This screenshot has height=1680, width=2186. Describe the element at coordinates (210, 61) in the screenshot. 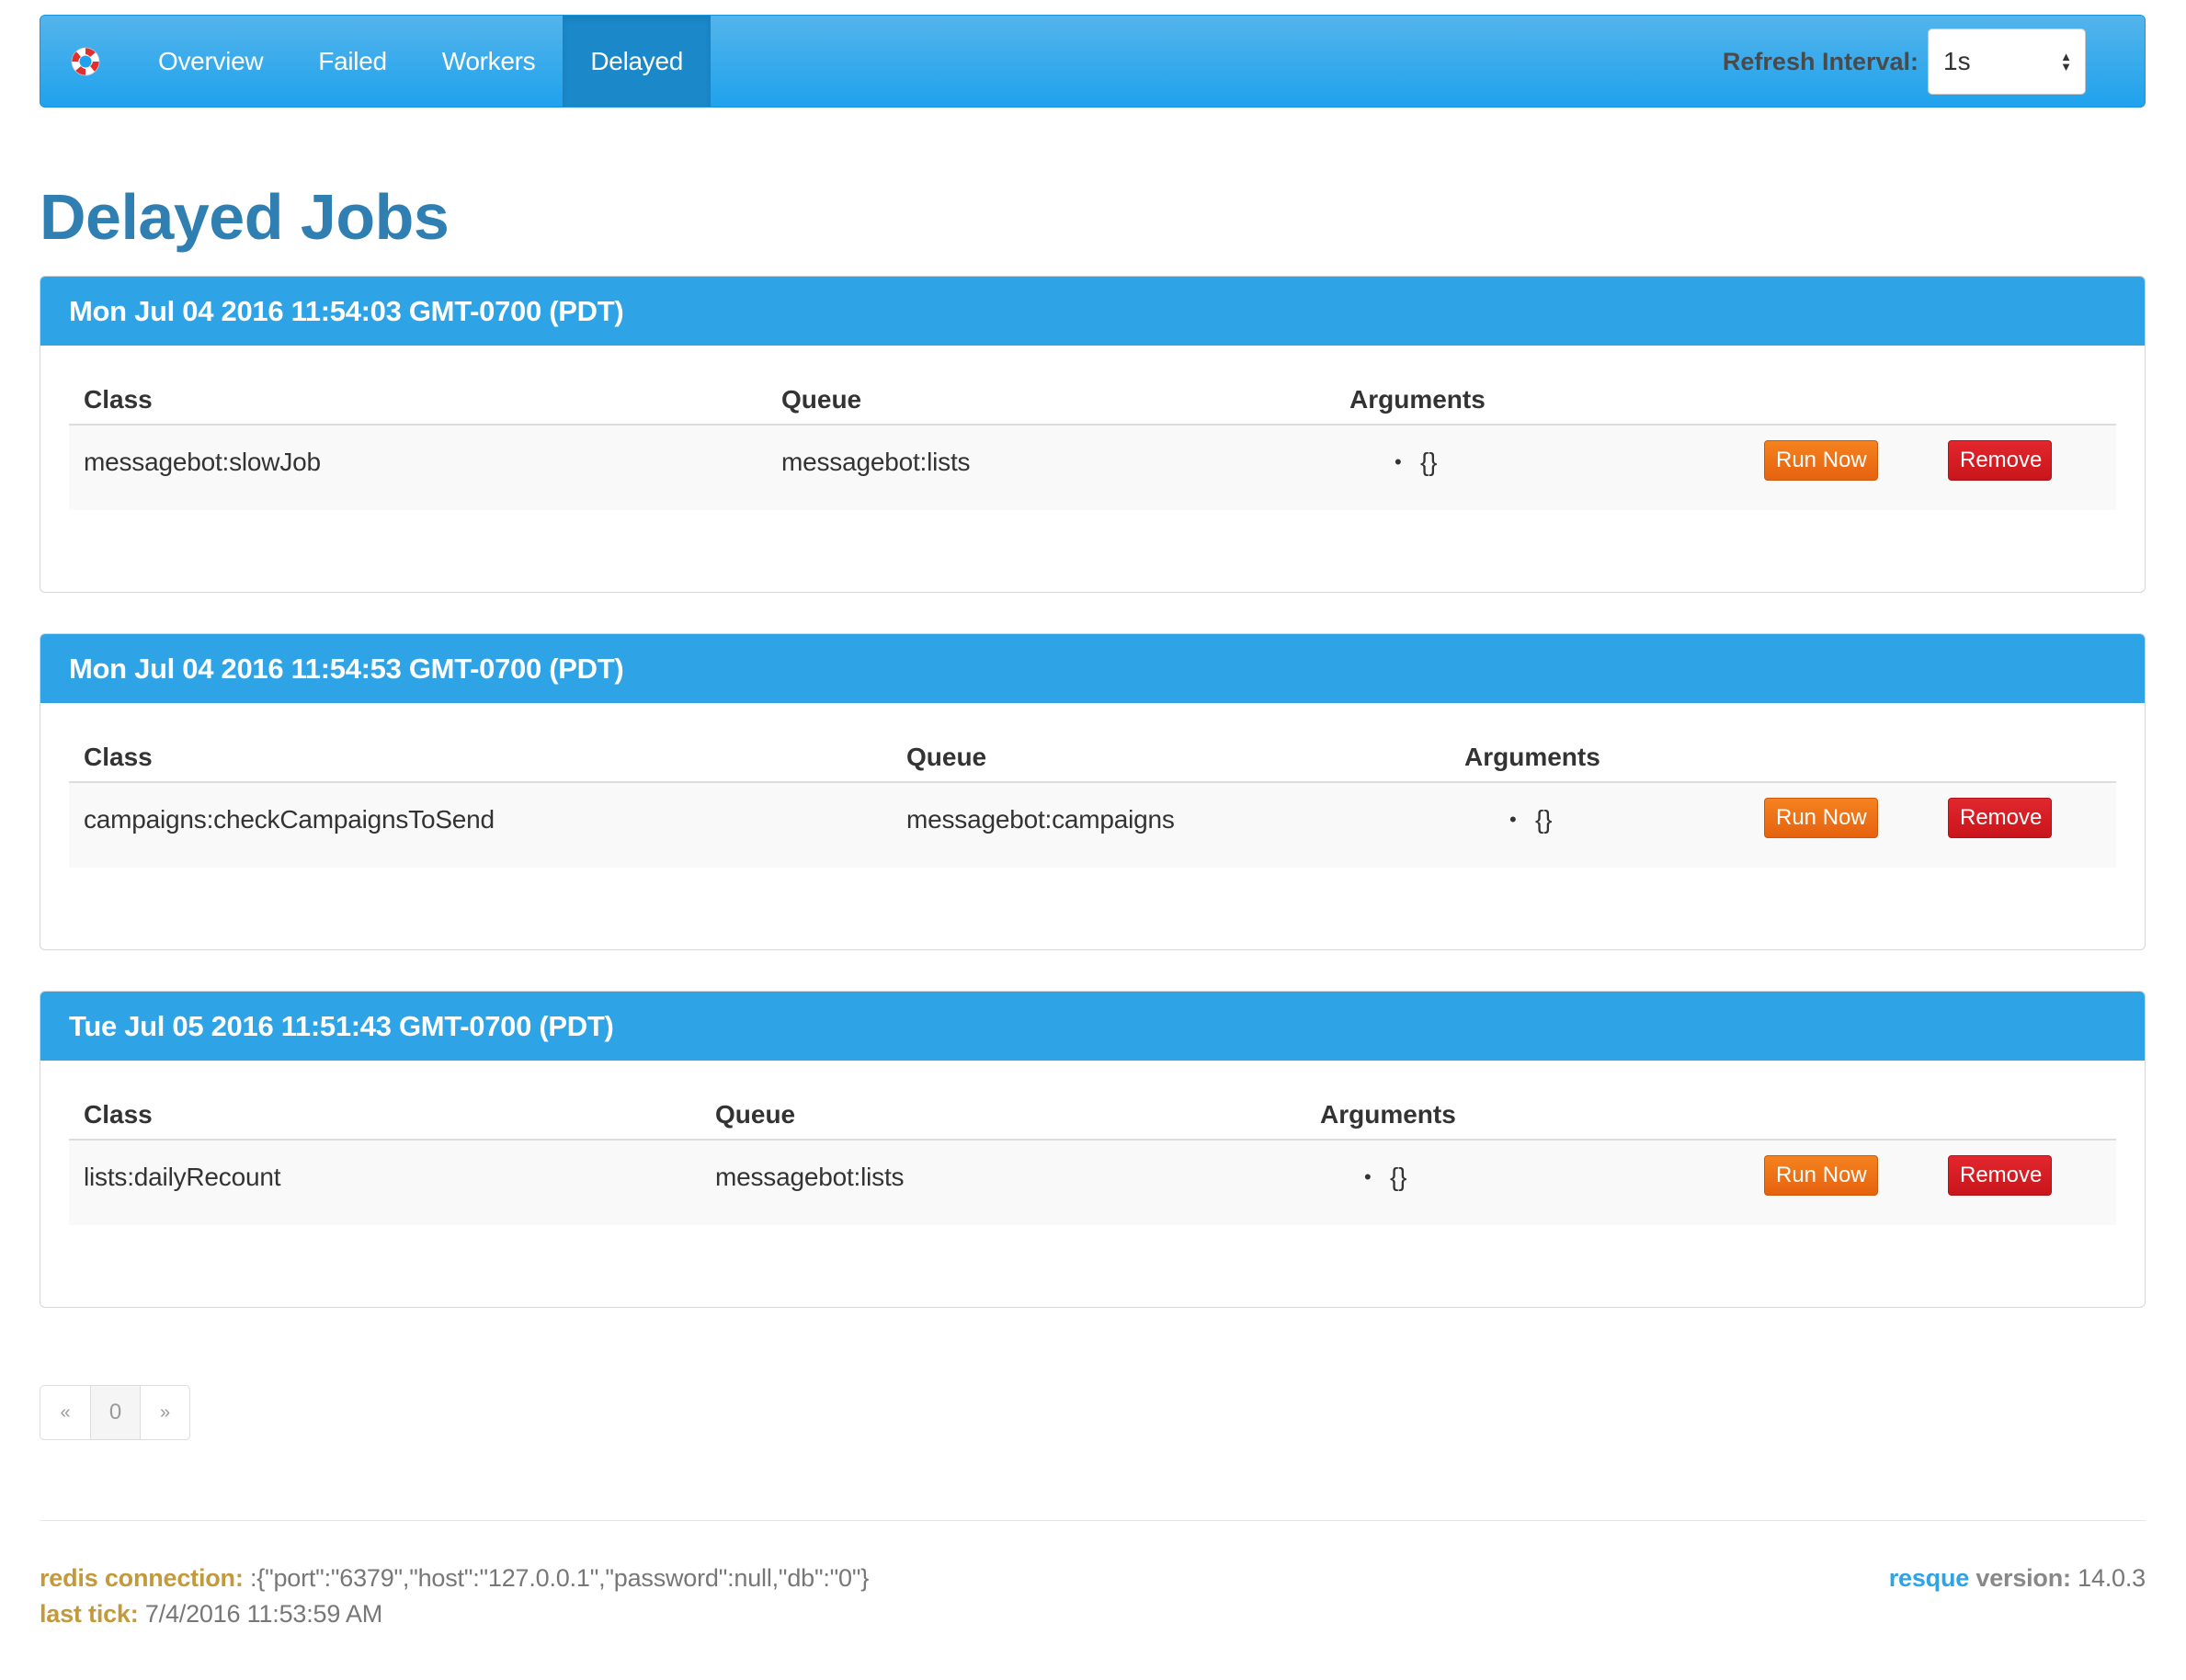

I see `nav-overview: Overview` at that location.